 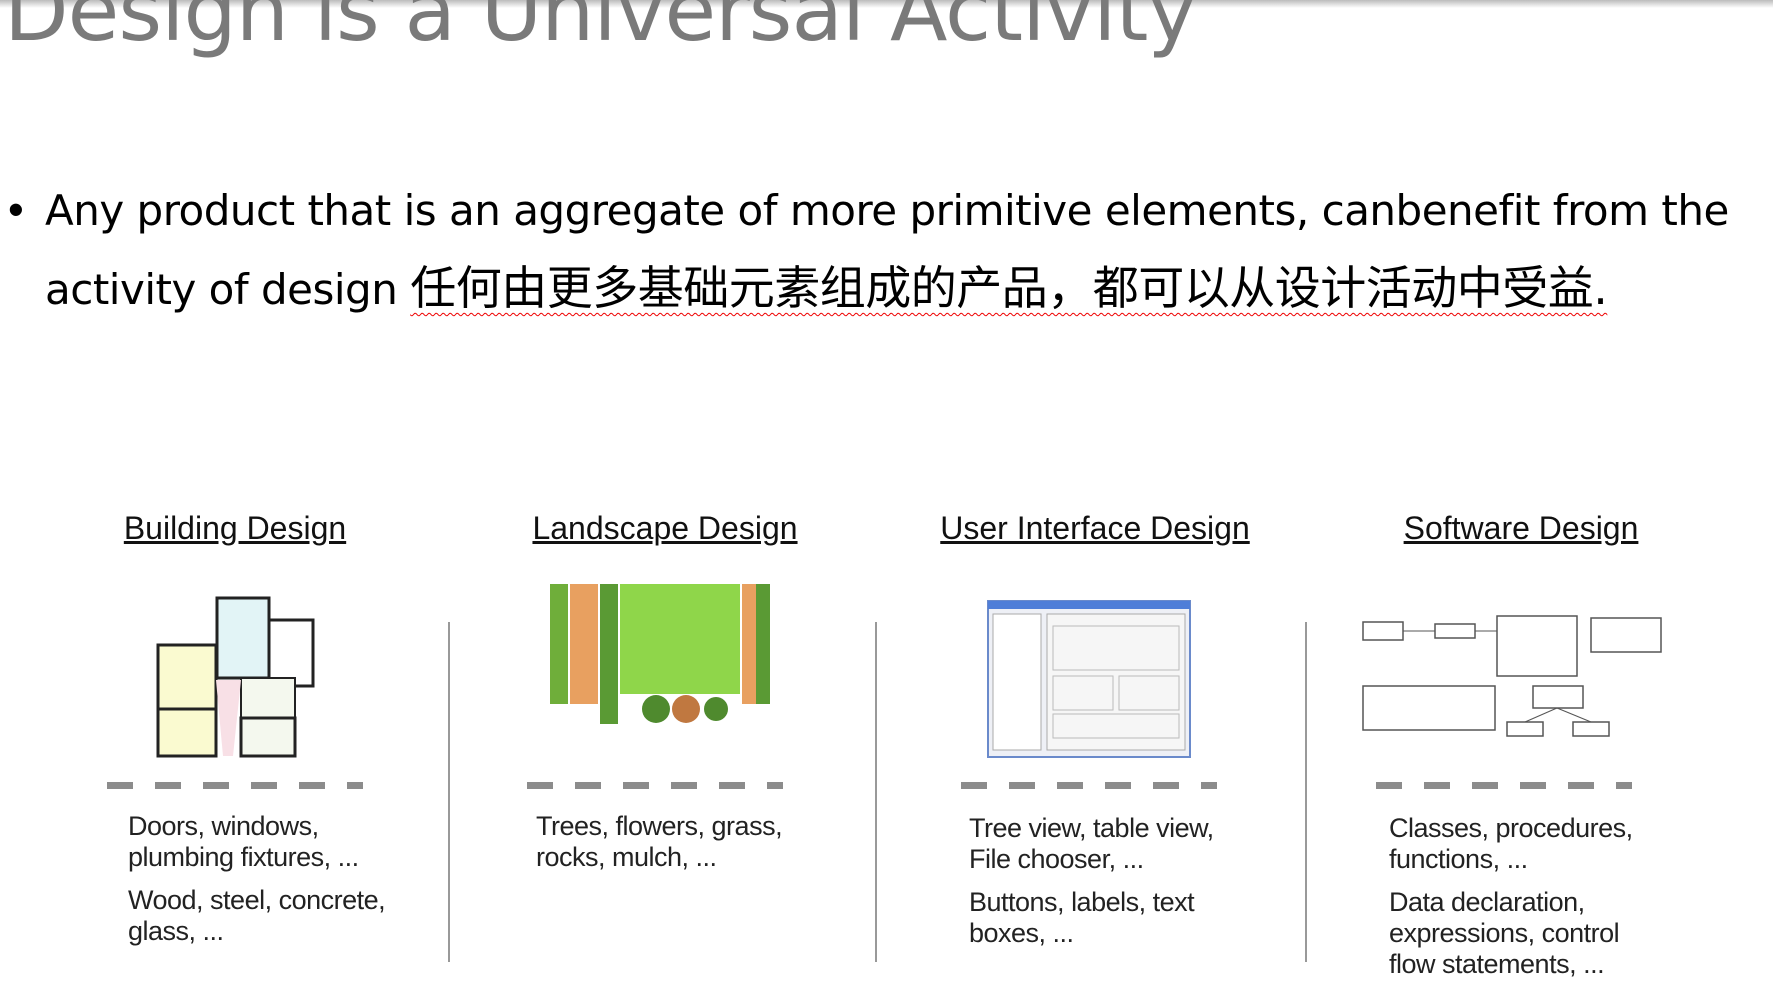 I want to click on floor-plan-image, so click(x=235, y=677).